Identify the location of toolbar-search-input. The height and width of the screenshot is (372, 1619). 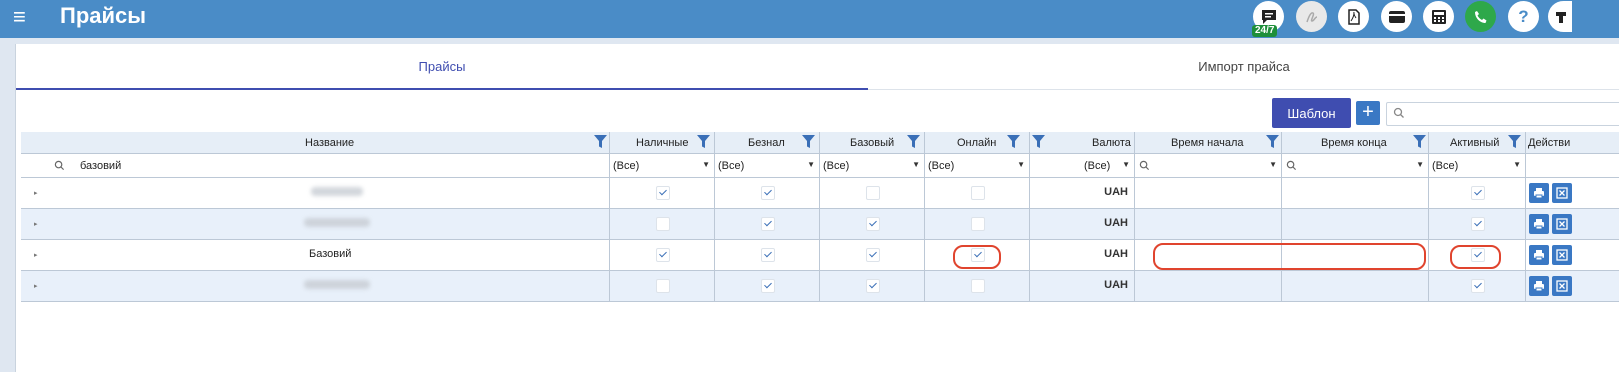
(1502, 114).